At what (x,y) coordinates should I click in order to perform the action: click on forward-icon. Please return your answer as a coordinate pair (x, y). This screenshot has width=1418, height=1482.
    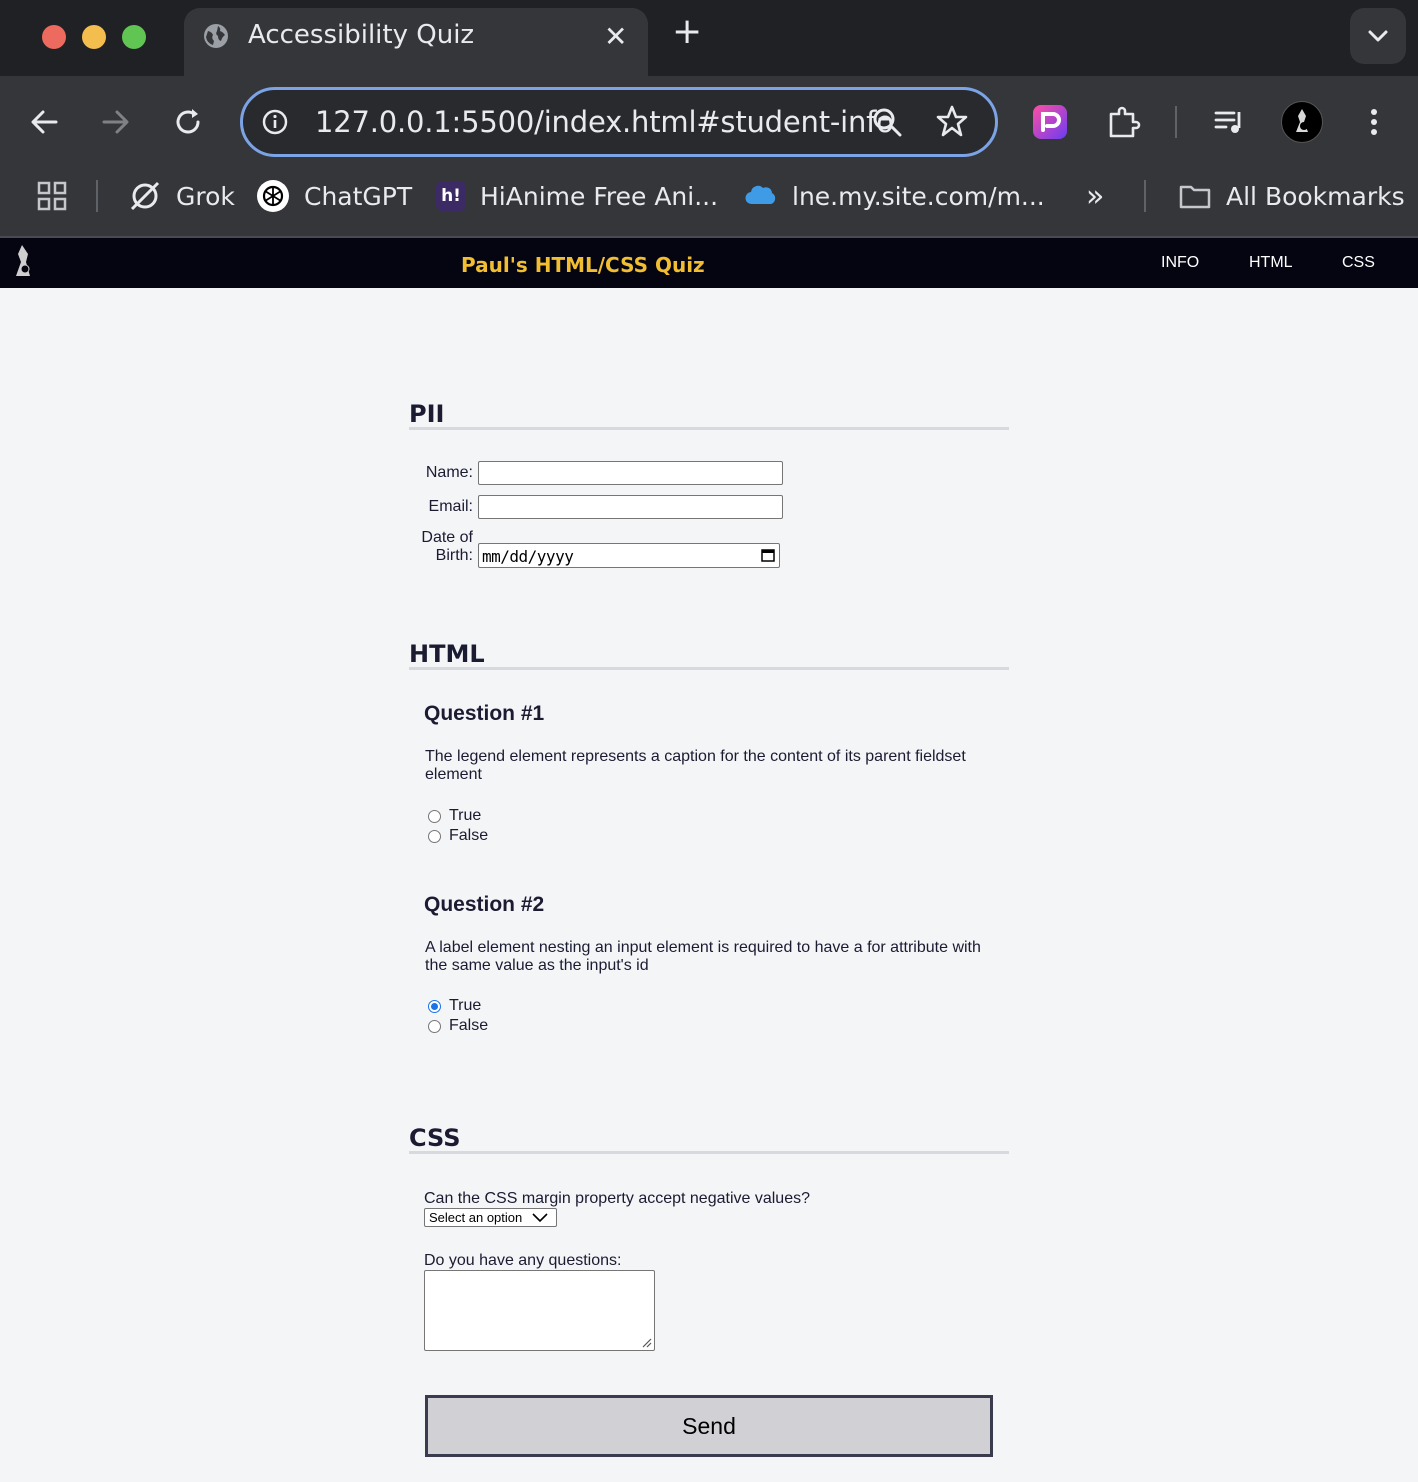
    Looking at the image, I should click on (116, 122).